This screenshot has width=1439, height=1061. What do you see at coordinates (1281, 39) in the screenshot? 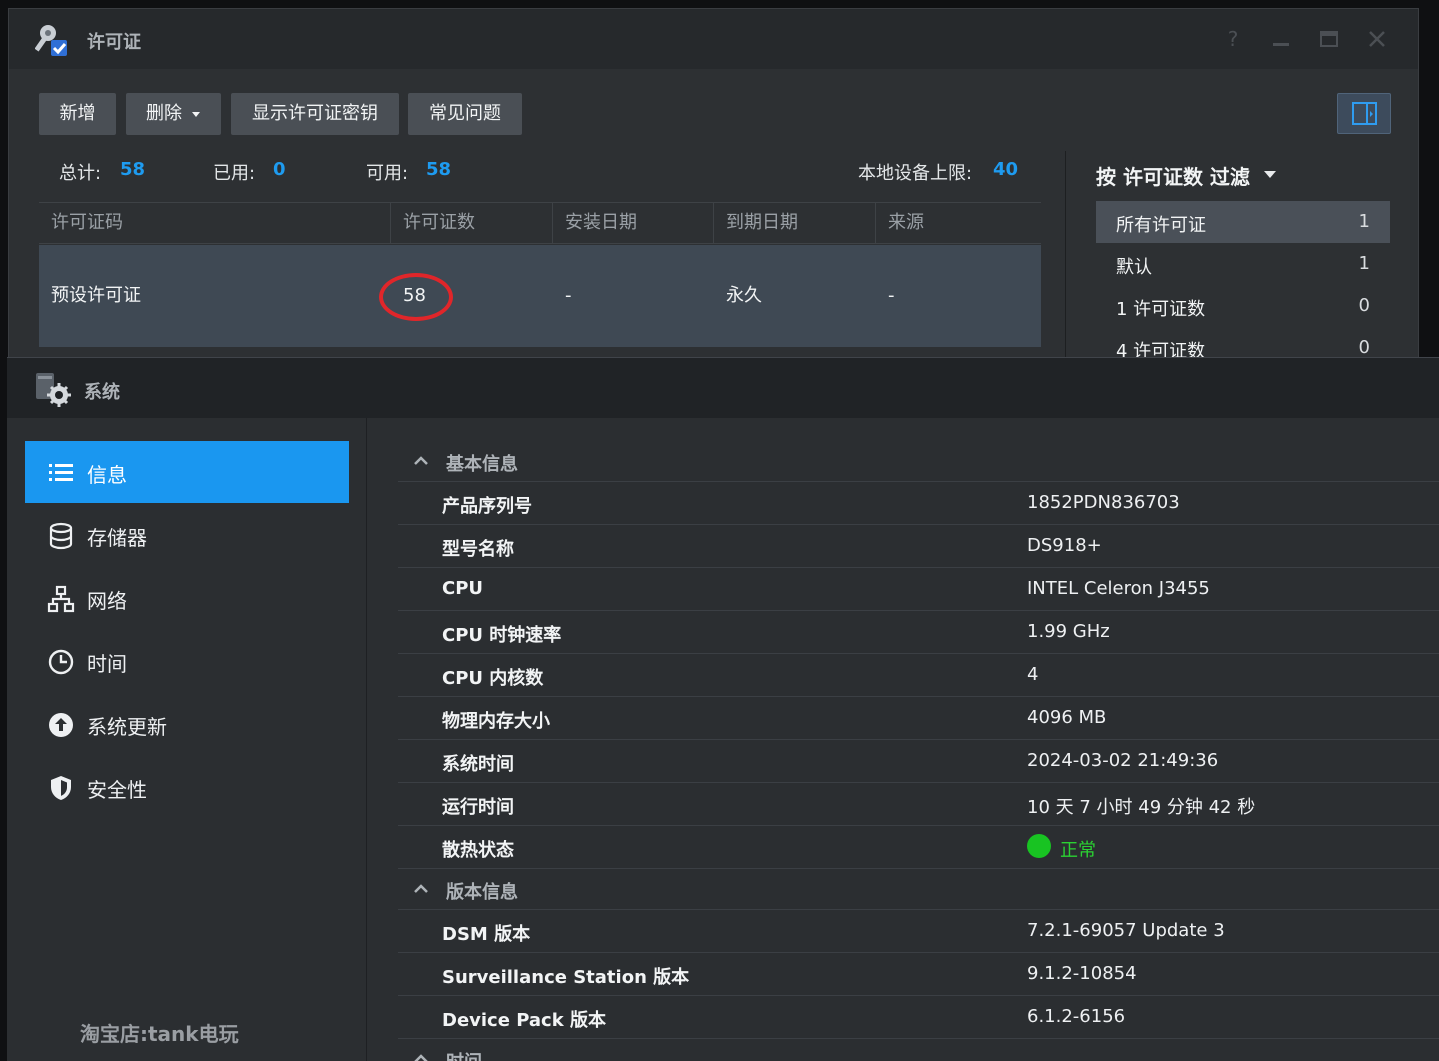
I see `minimize-icon` at bounding box center [1281, 39].